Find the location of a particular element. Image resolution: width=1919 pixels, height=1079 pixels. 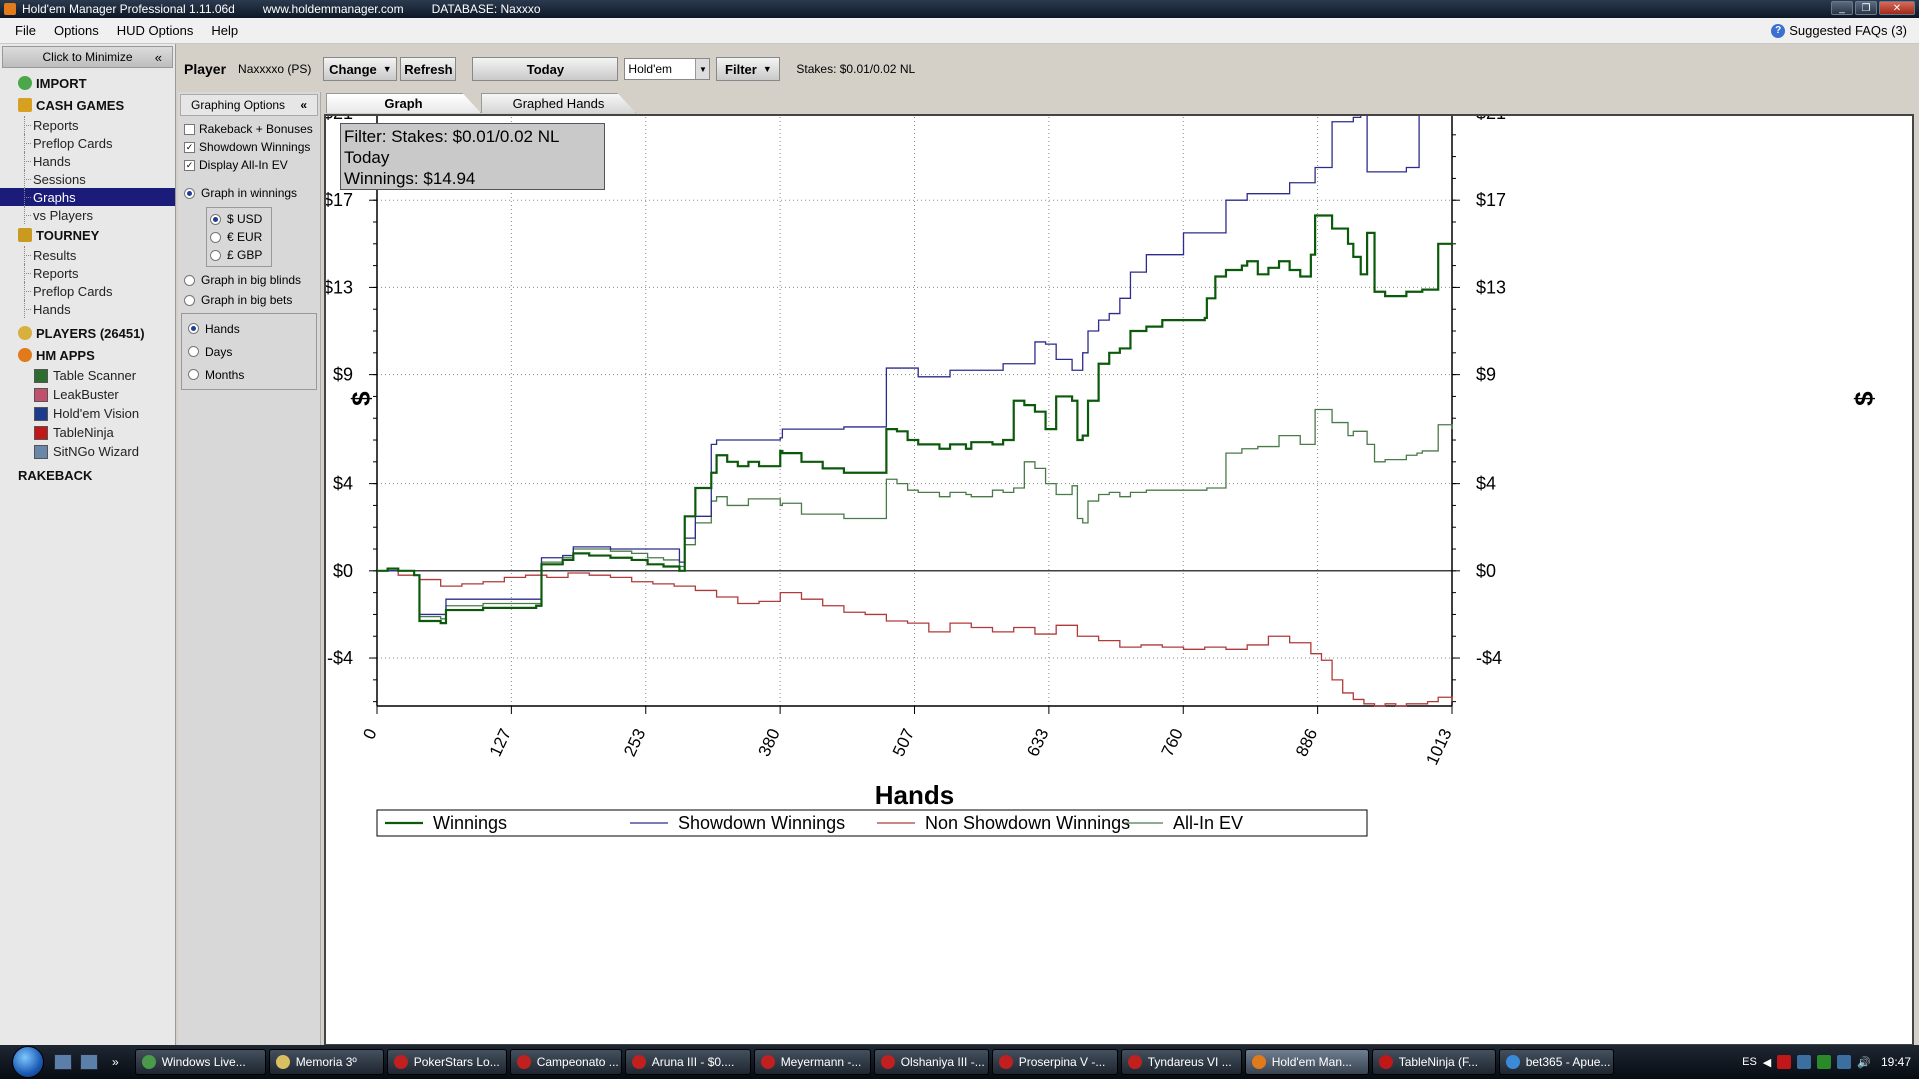

legend-label: Showdown Winnings is located at coordinates (761, 823).